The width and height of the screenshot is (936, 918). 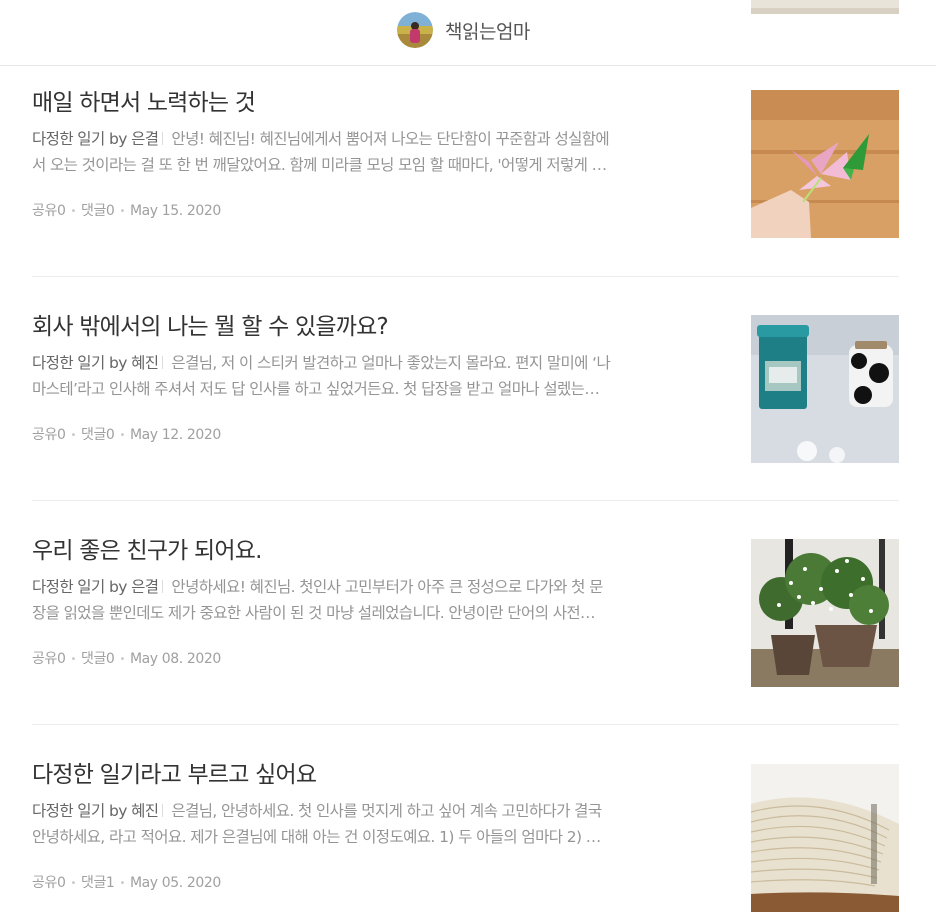 I want to click on post-date: May 05. 2020, so click(x=175, y=883).